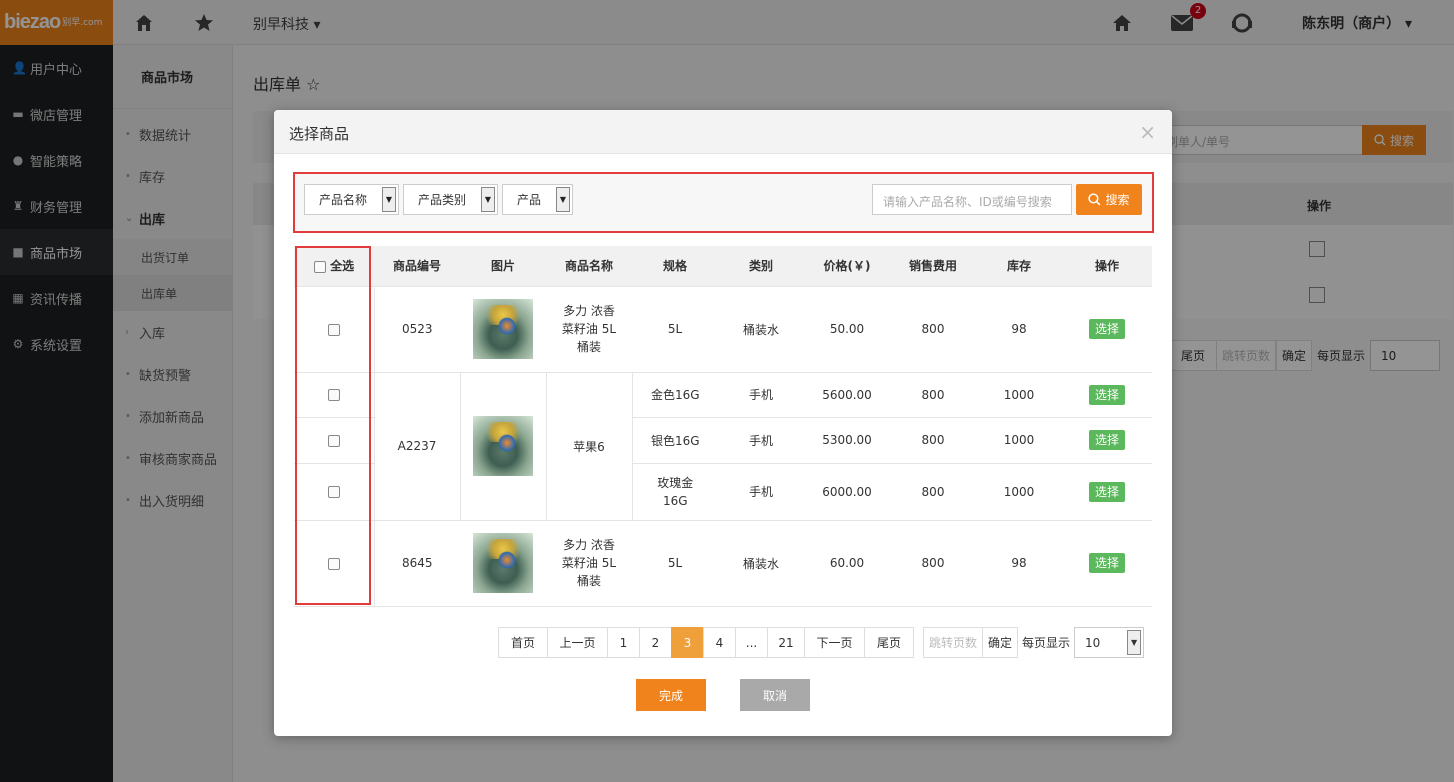 This screenshot has height=782, width=1454. I want to click on page-prev: 上一页, so click(577, 642).